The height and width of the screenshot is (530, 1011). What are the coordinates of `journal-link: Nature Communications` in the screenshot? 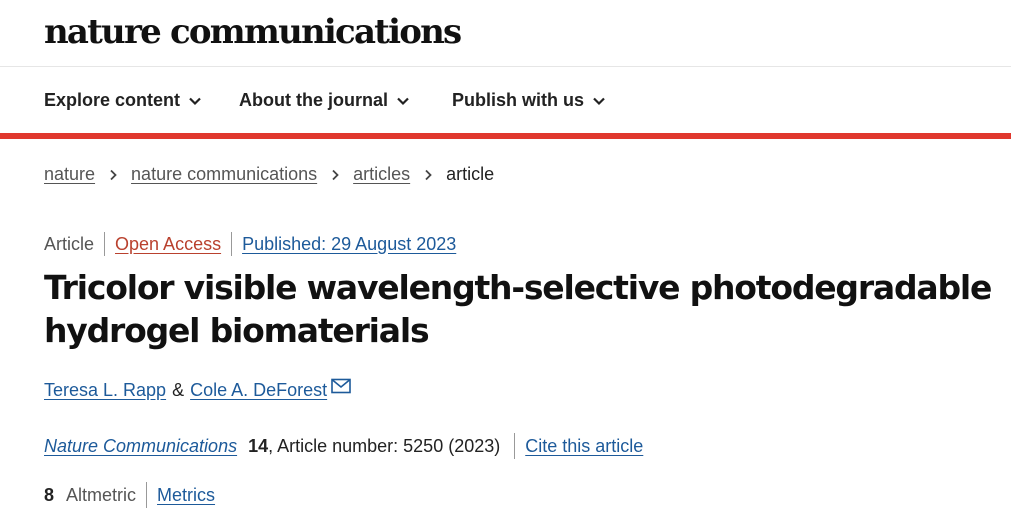 It's located at (140, 446).